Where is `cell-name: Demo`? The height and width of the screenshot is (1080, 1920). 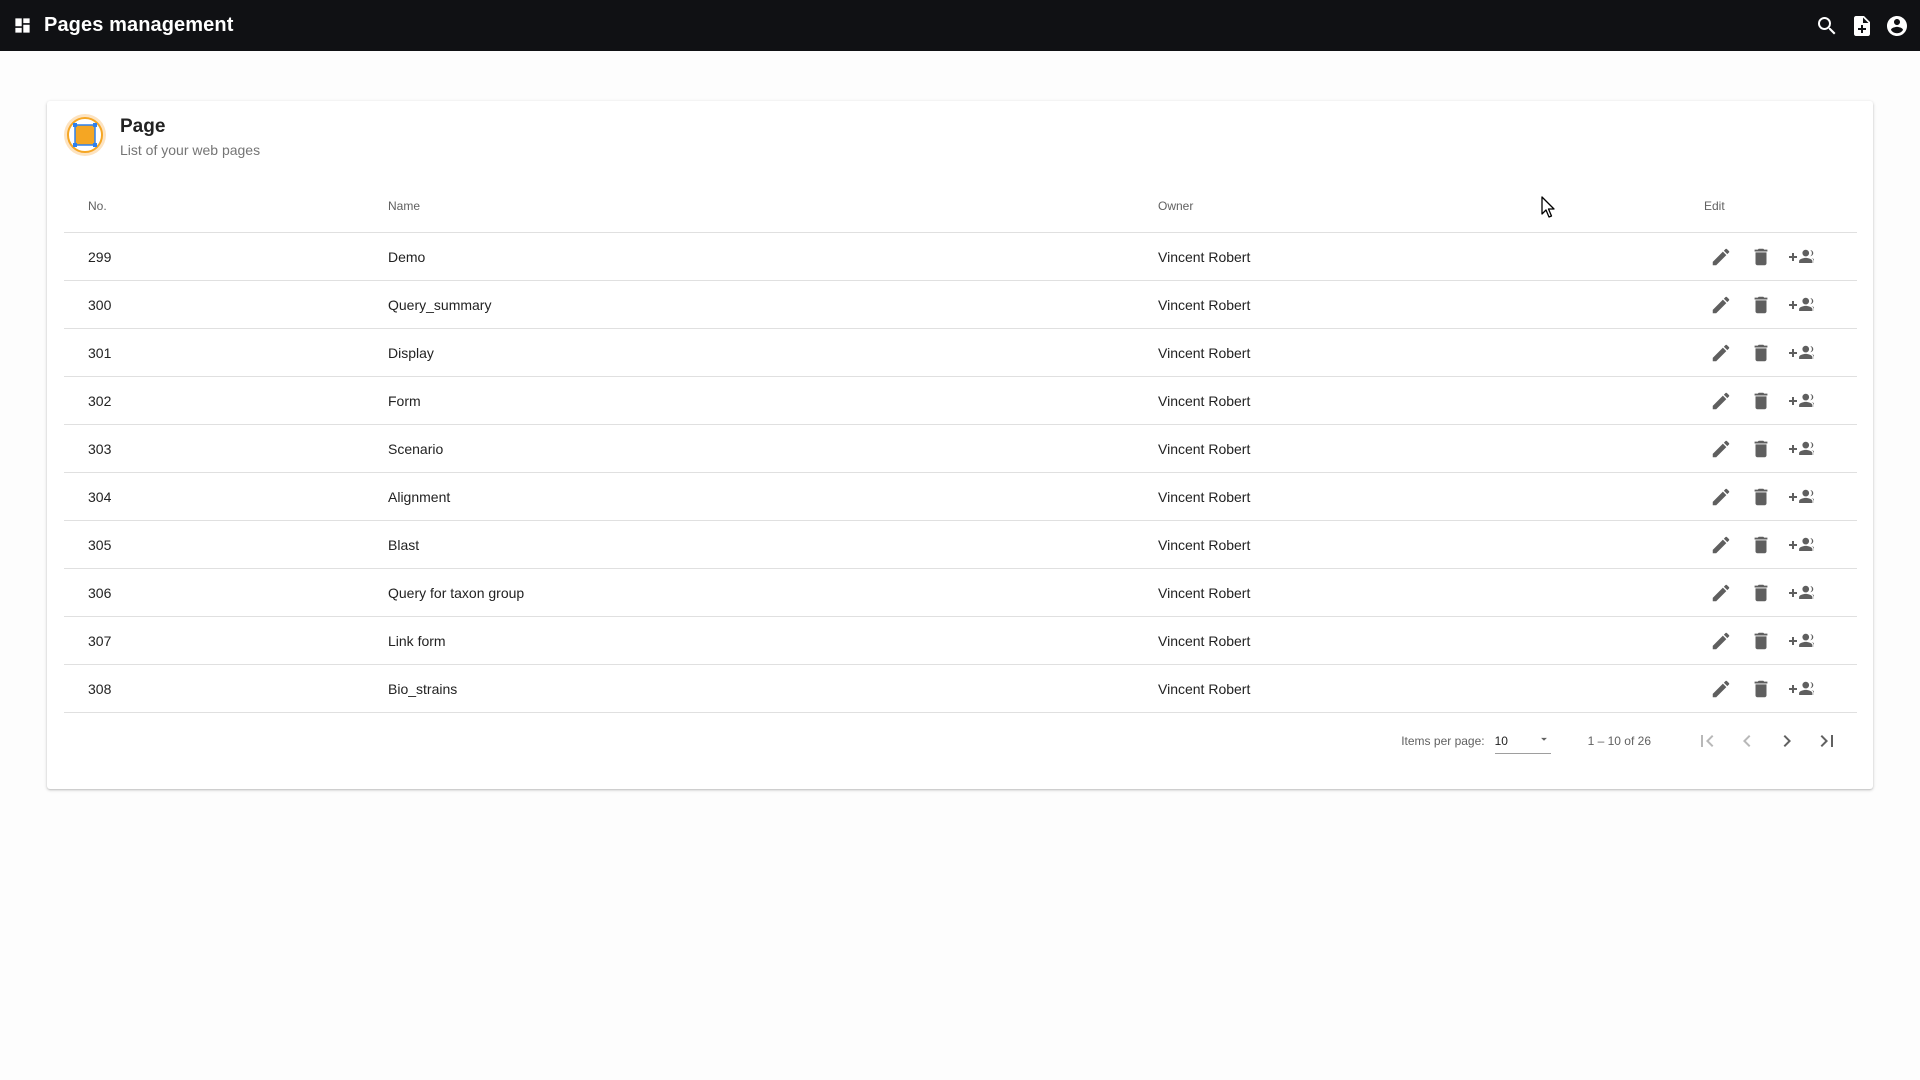 cell-name: Demo is located at coordinates (407, 256).